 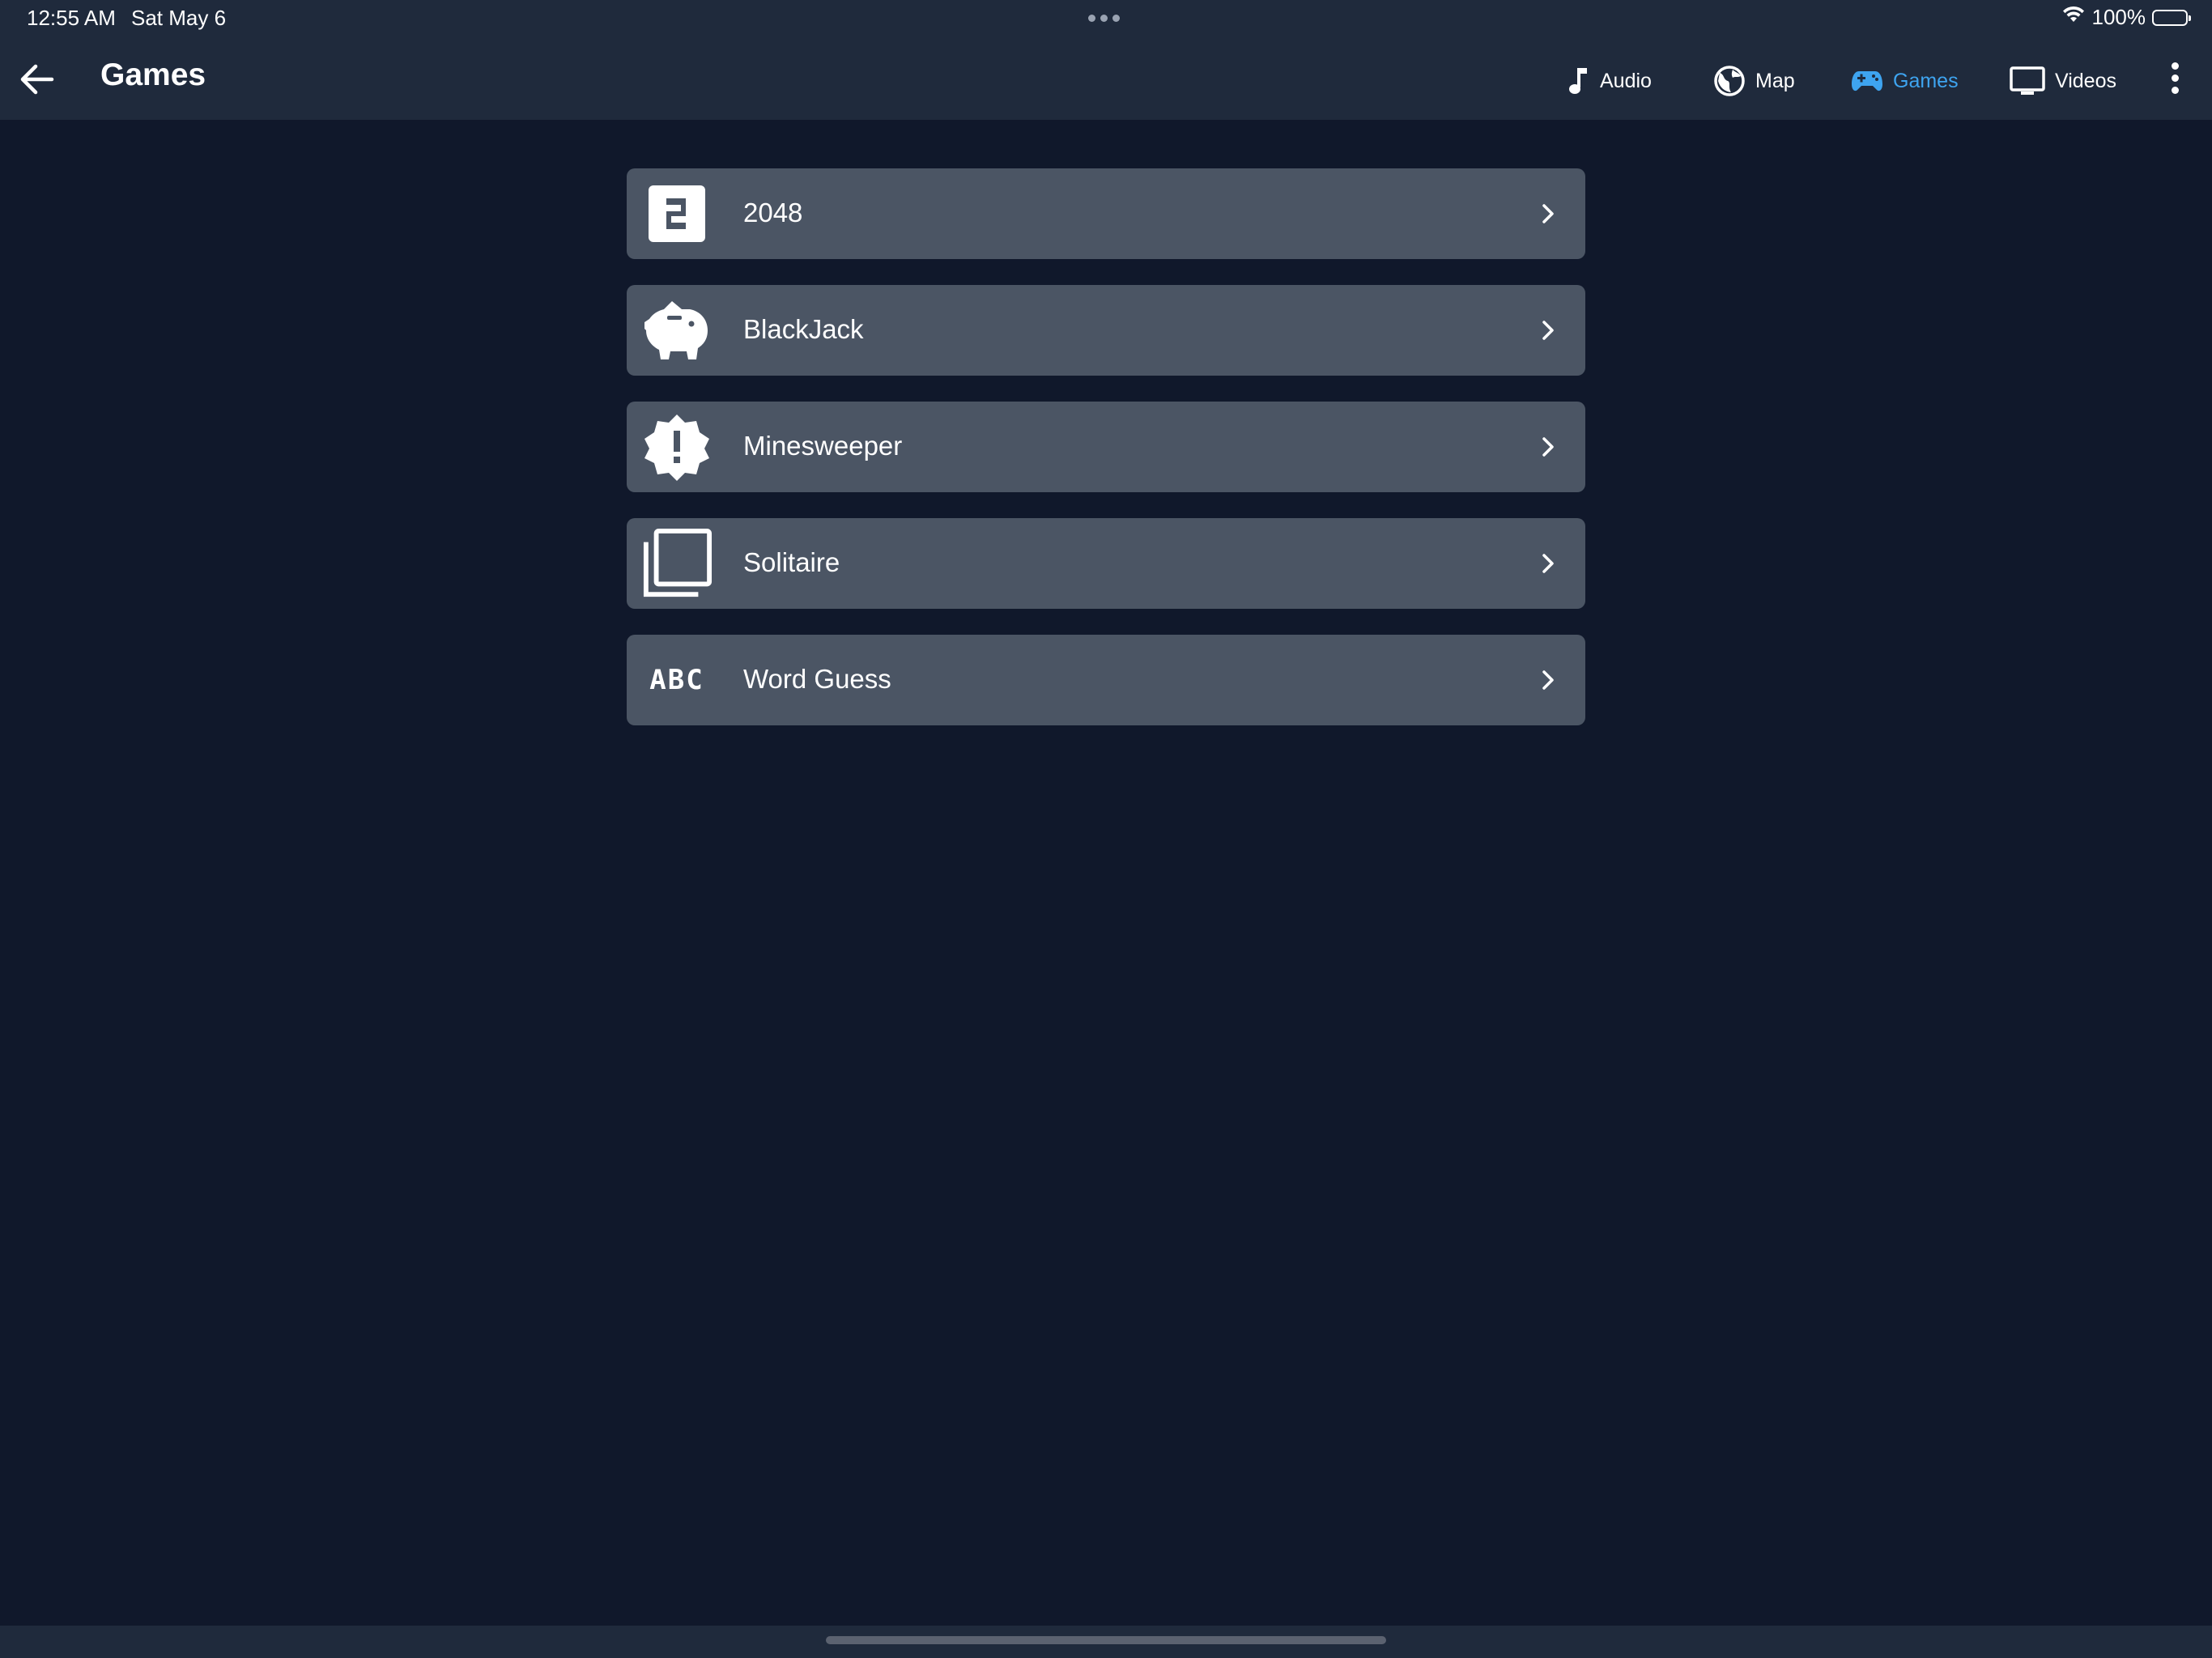 What do you see at coordinates (2175, 77) in the screenshot?
I see `more-vertical-icon` at bounding box center [2175, 77].